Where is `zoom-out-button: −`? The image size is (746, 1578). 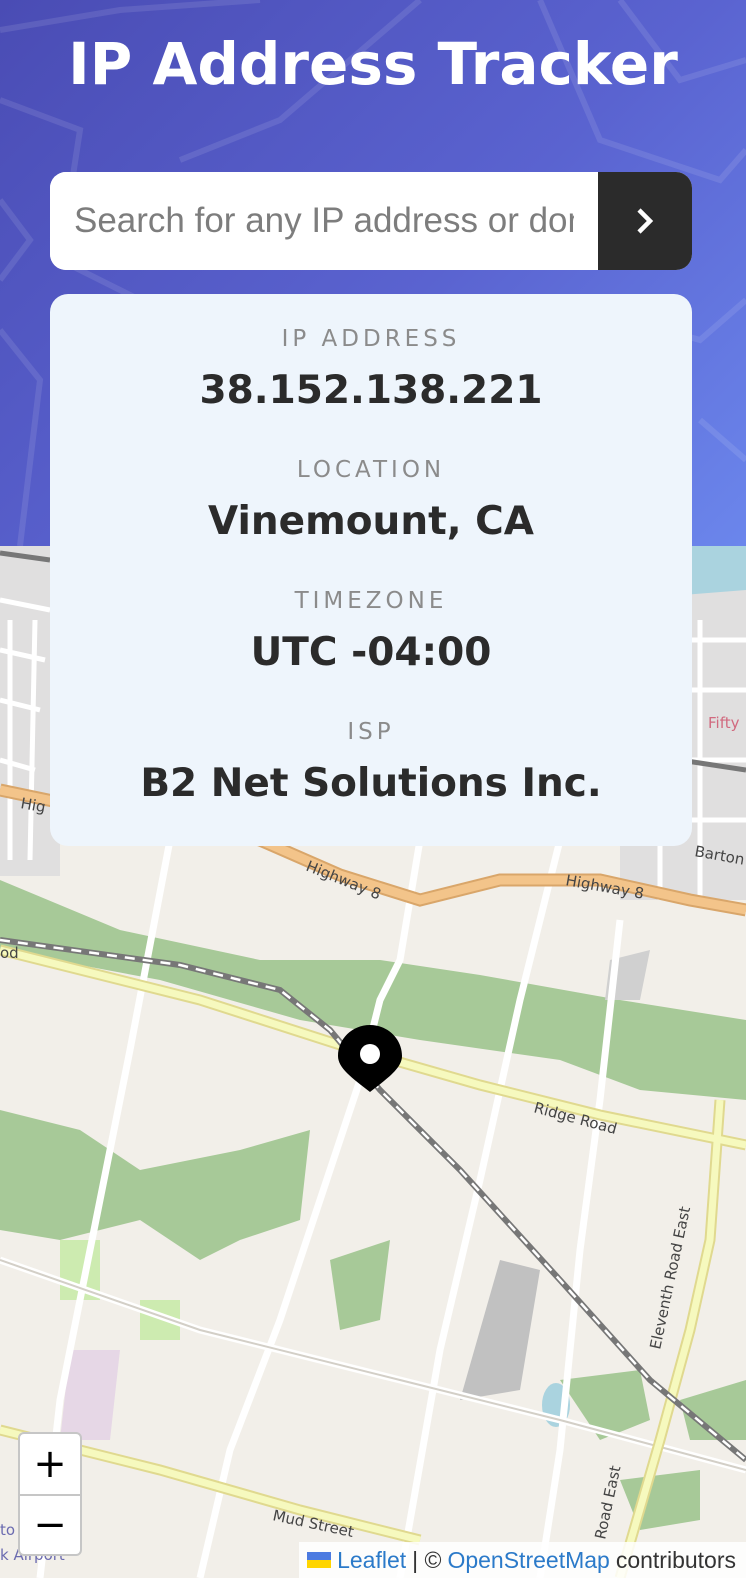
zoom-out-button: − is located at coordinates (50, 1524).